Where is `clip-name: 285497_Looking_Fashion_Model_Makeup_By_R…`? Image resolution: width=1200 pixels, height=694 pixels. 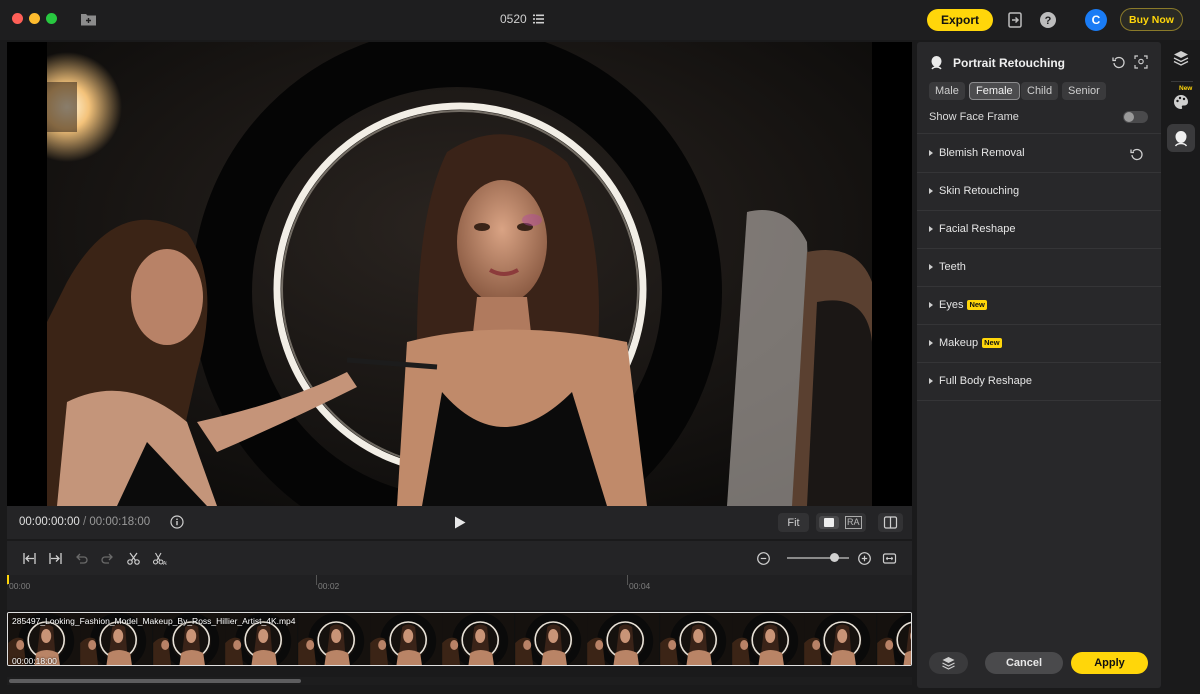 clip-name: 285497_Looking_Fashion_Model_Makeup_By_R… is located at coordinates (154, 621).